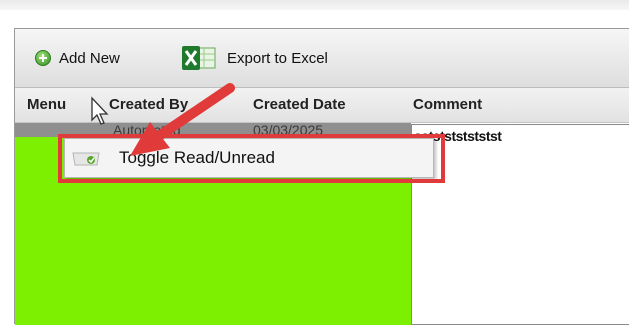 This screenshot has width=629, height=325. What do you see at coordinates (447, 104) in the screenshot?
I see `column-header-comment: Comment` at bounding box center [447, 104].